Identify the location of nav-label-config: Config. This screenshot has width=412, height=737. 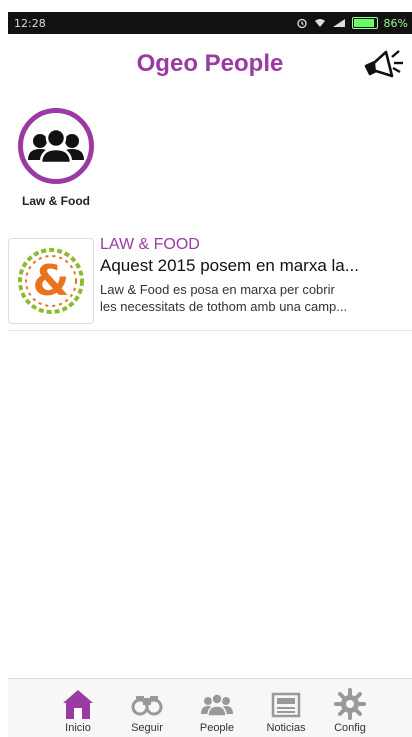
(350, 728).